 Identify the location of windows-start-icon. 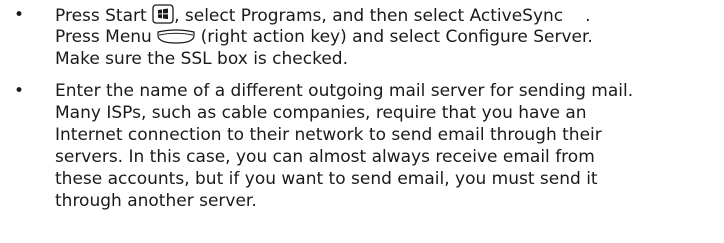
(163, 14).